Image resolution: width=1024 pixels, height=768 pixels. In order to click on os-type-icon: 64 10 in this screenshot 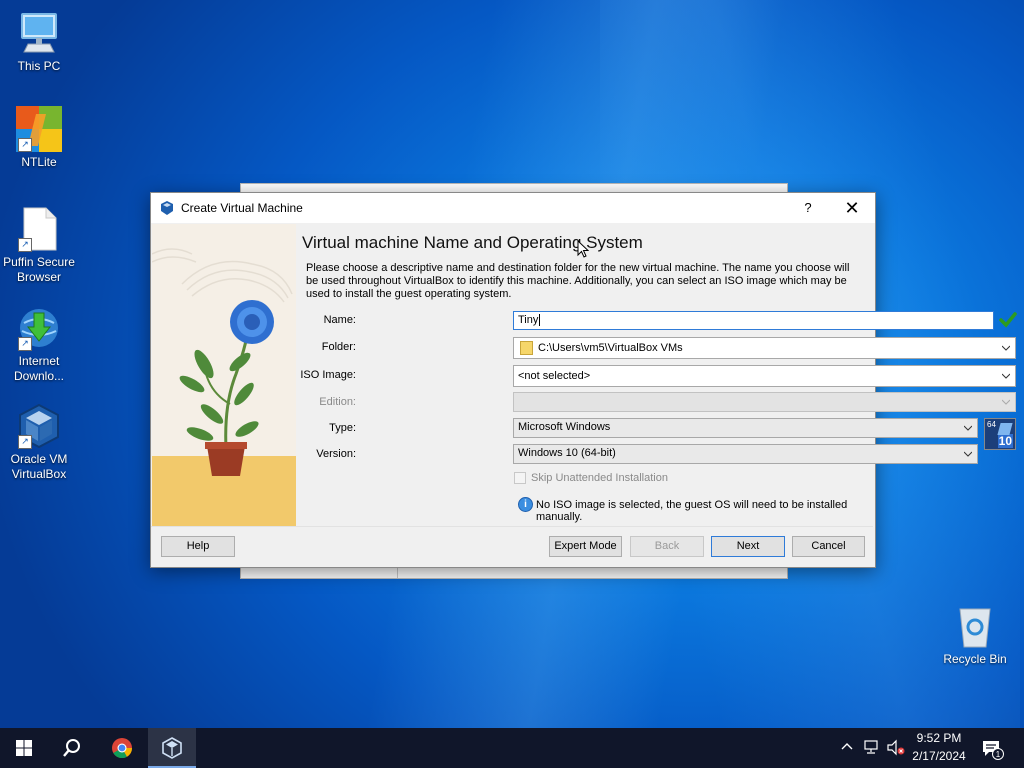, I will do `click(1000, 434)`.